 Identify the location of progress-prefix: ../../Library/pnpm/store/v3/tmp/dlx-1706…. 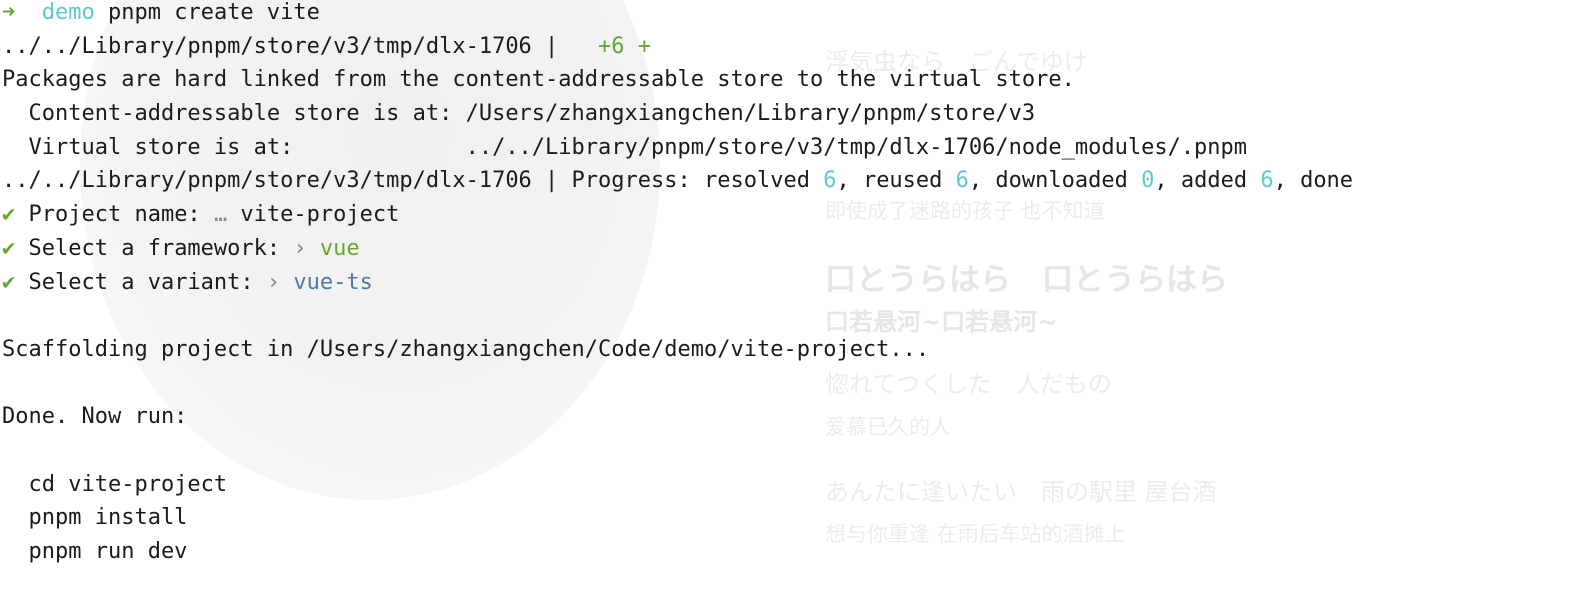
(413, 181).